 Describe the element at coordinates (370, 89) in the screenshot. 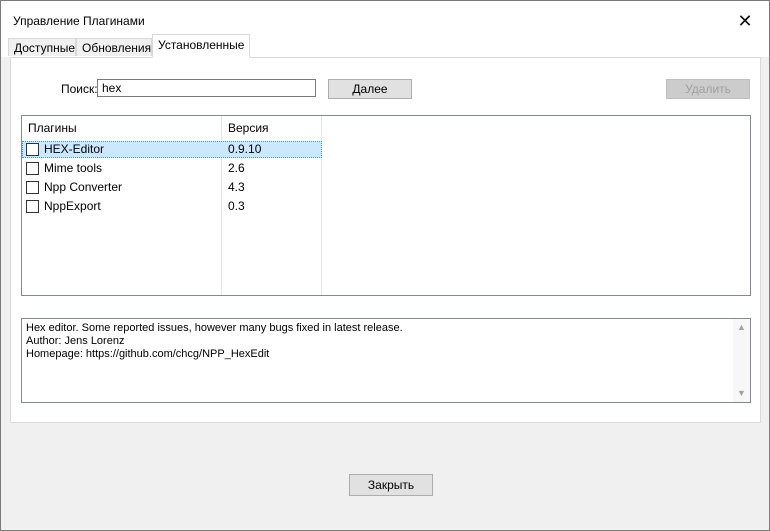

I see `next-button: Далее` at that location.